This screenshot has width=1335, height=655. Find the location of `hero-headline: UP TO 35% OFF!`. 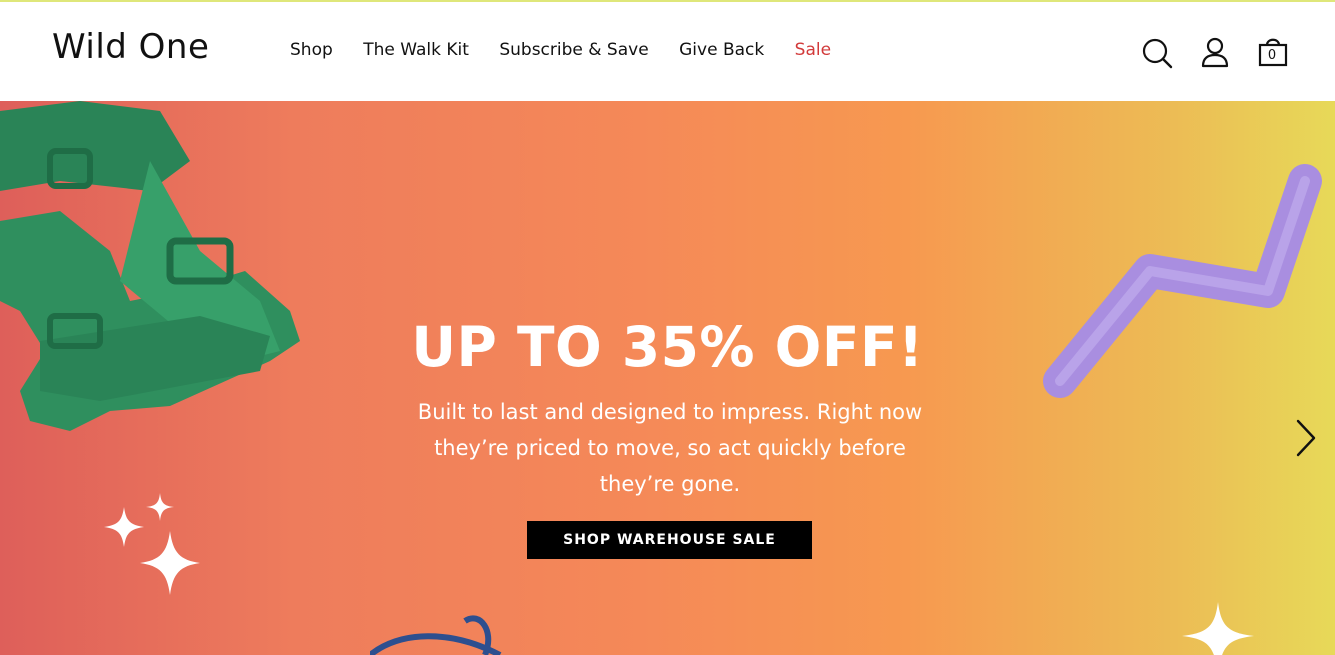

hero-headline: UP TO 35% OFF! is located at coordinates (667, 347).